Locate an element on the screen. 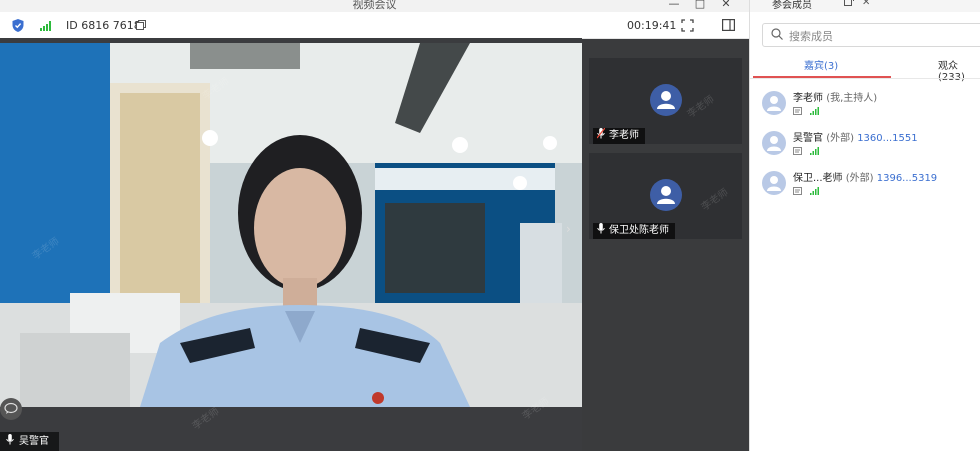 The image size is (980, 451). panel-close-icon: ✕ is located at coordinates (866, 4).